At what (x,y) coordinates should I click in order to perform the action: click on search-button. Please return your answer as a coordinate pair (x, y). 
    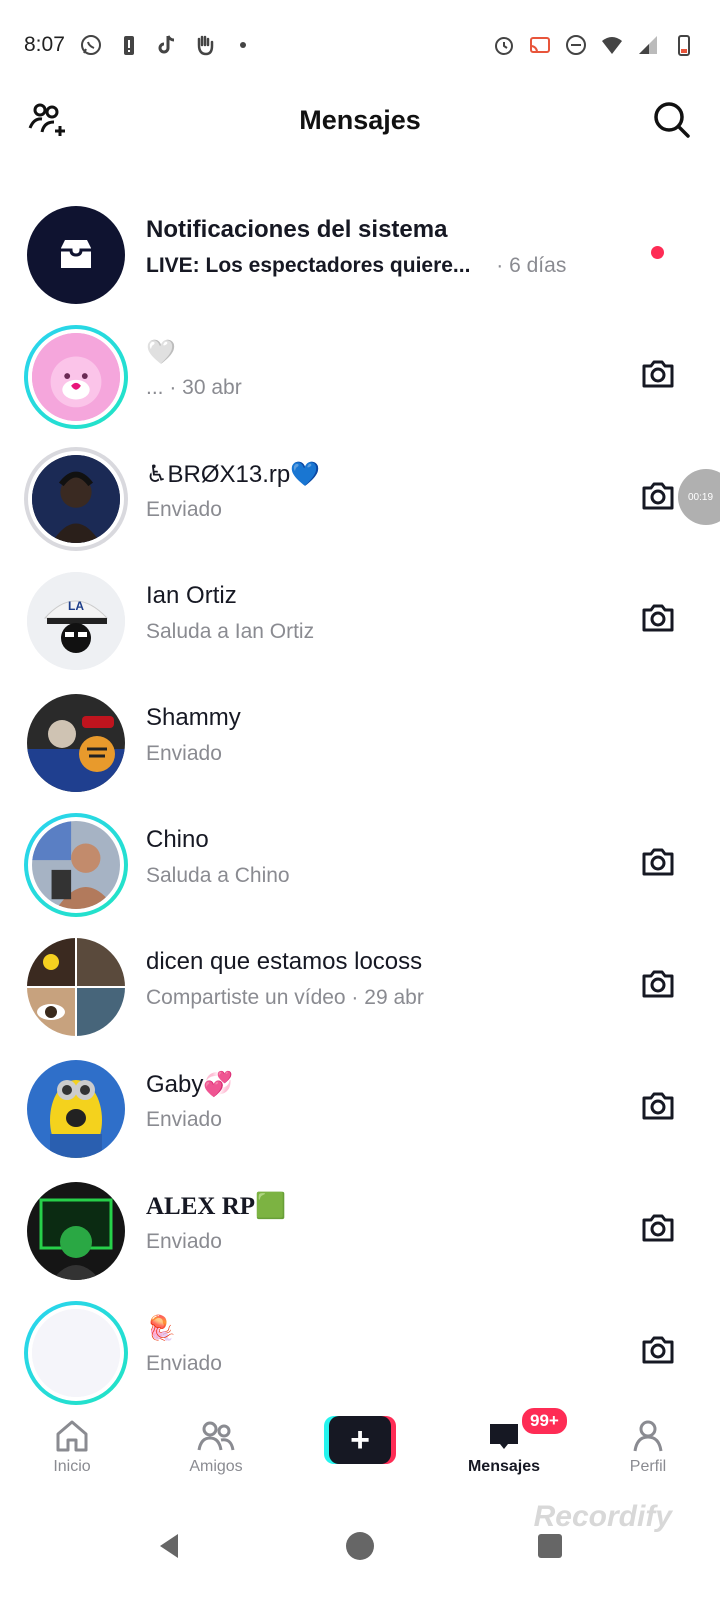
    Looking at the image, I should click on (672, 120).